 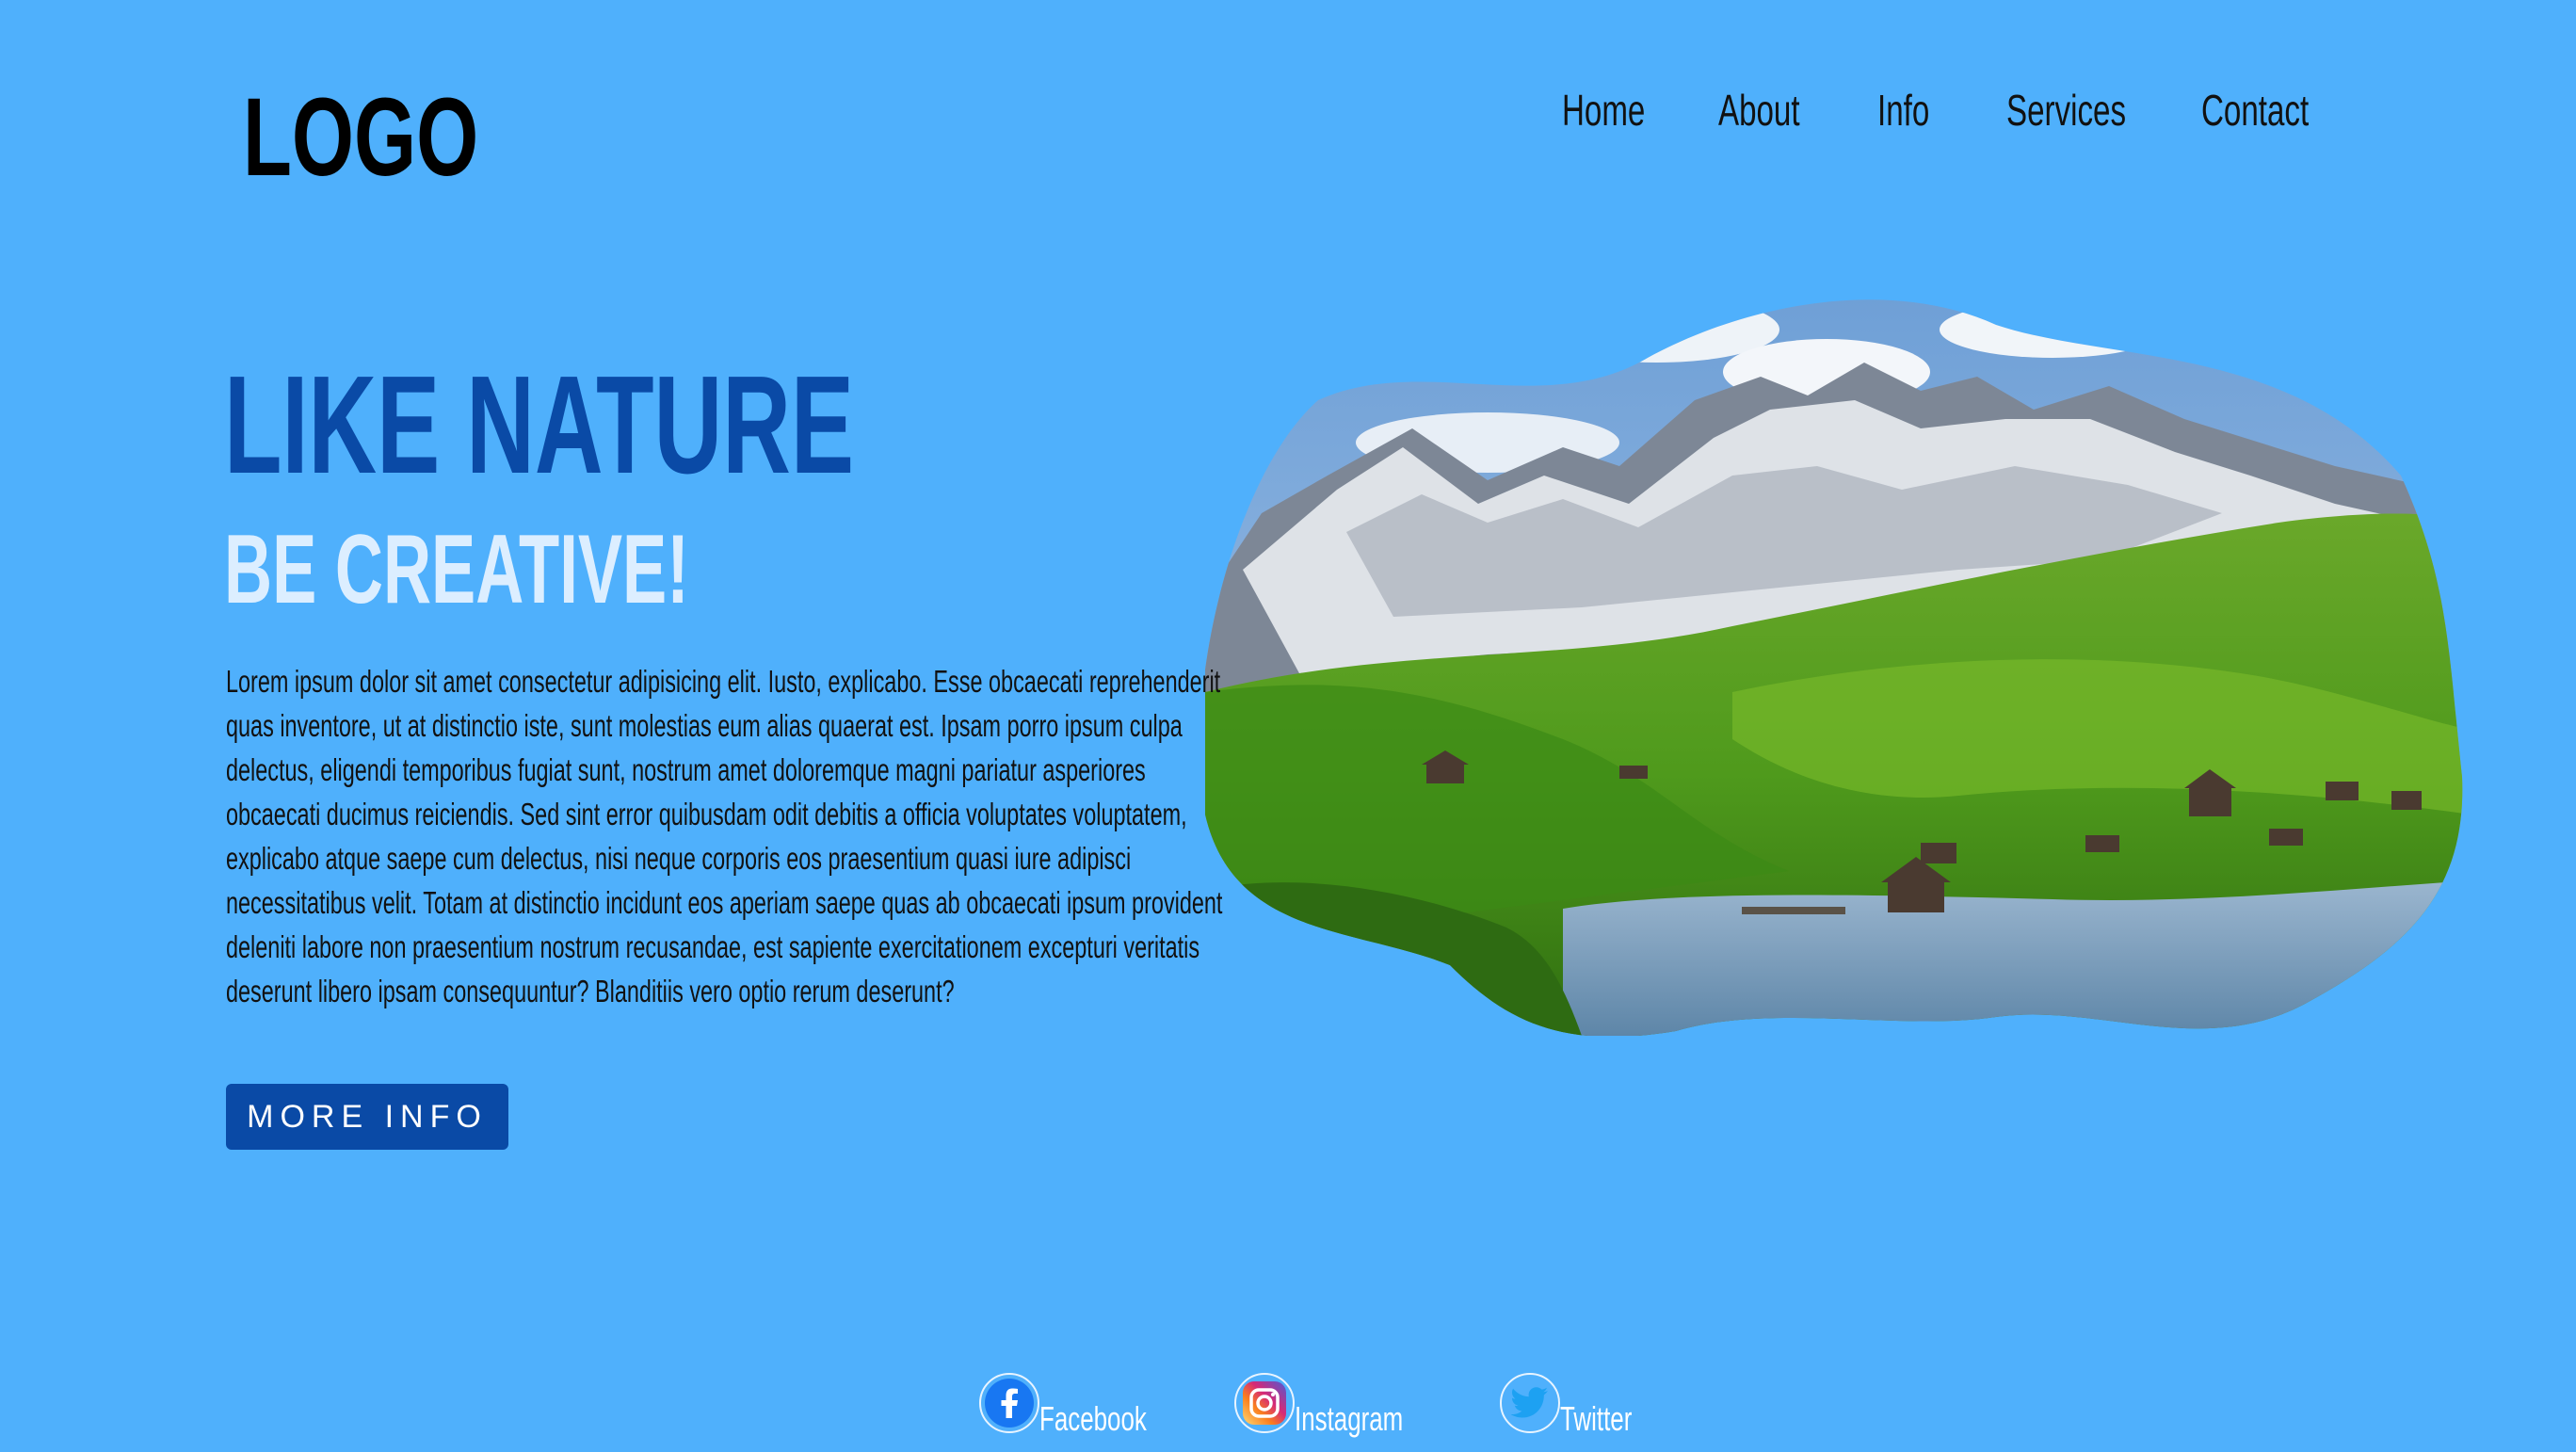 I want to click on facebook-link: Facebook, so click(x=1083, y=1405).